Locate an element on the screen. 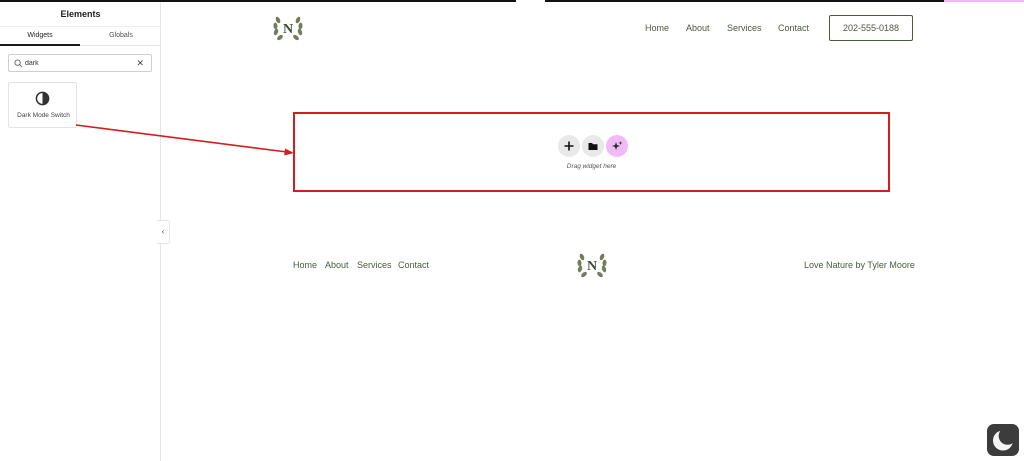  widget-dark-mode-switch: Dark Mode Switch is located at coordinates (42, 105).